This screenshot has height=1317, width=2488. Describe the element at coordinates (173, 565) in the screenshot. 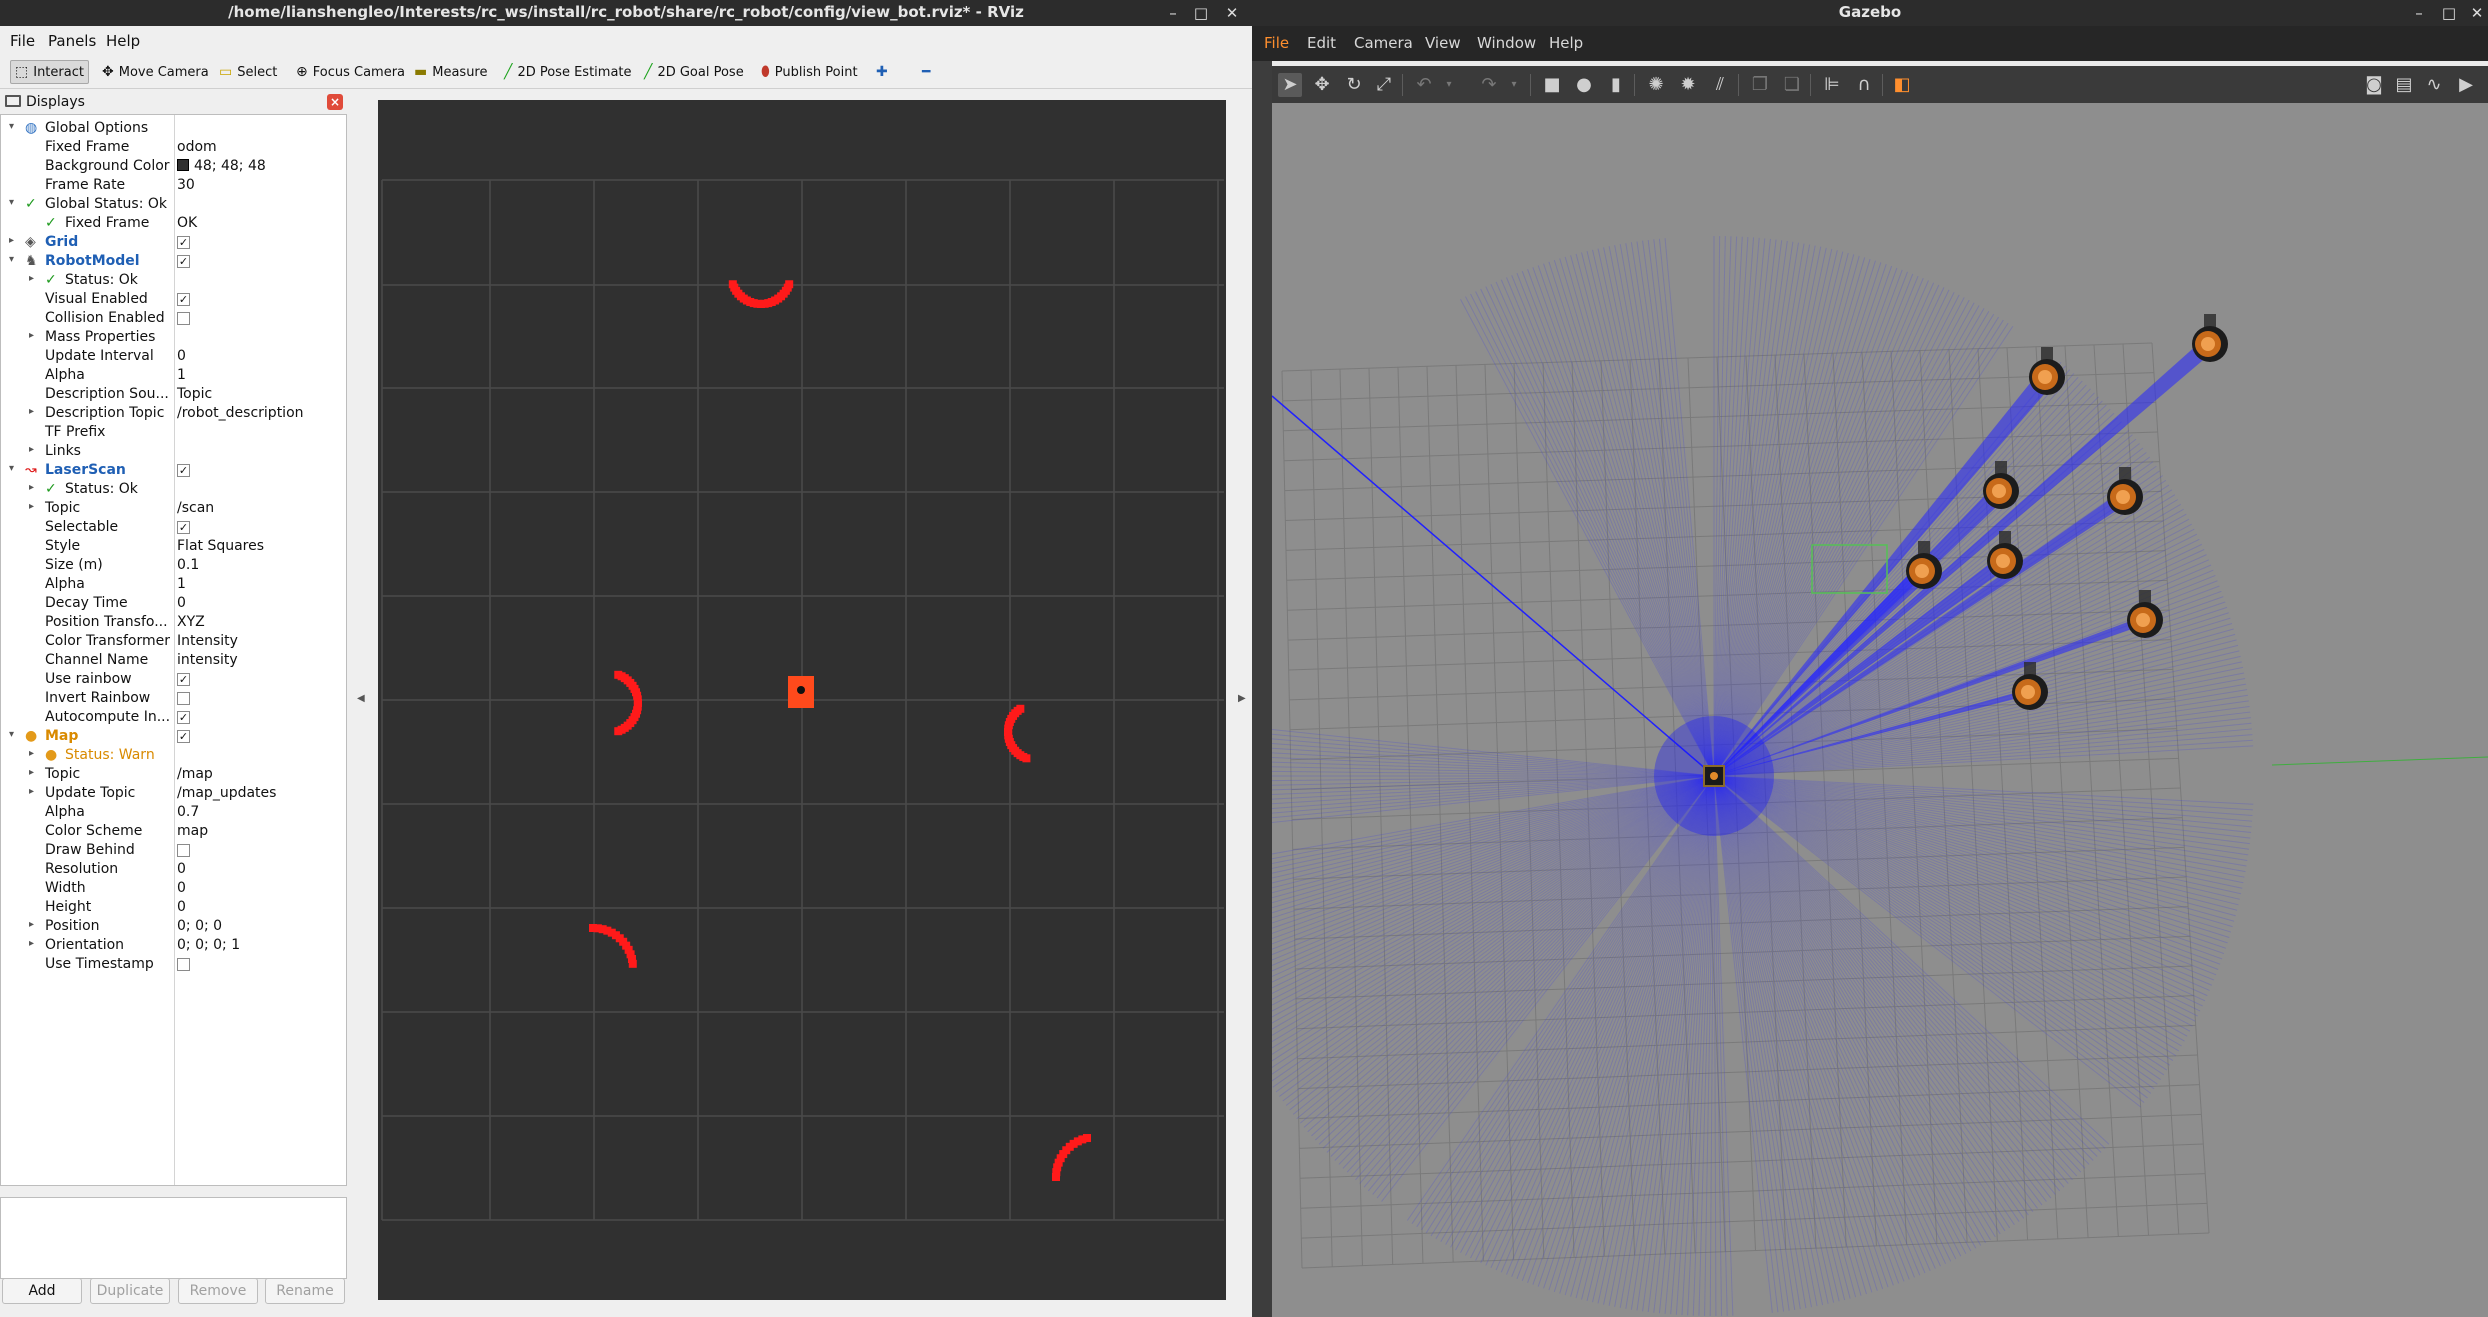

I see `tree-row: Size (m) 0.1` at that location.